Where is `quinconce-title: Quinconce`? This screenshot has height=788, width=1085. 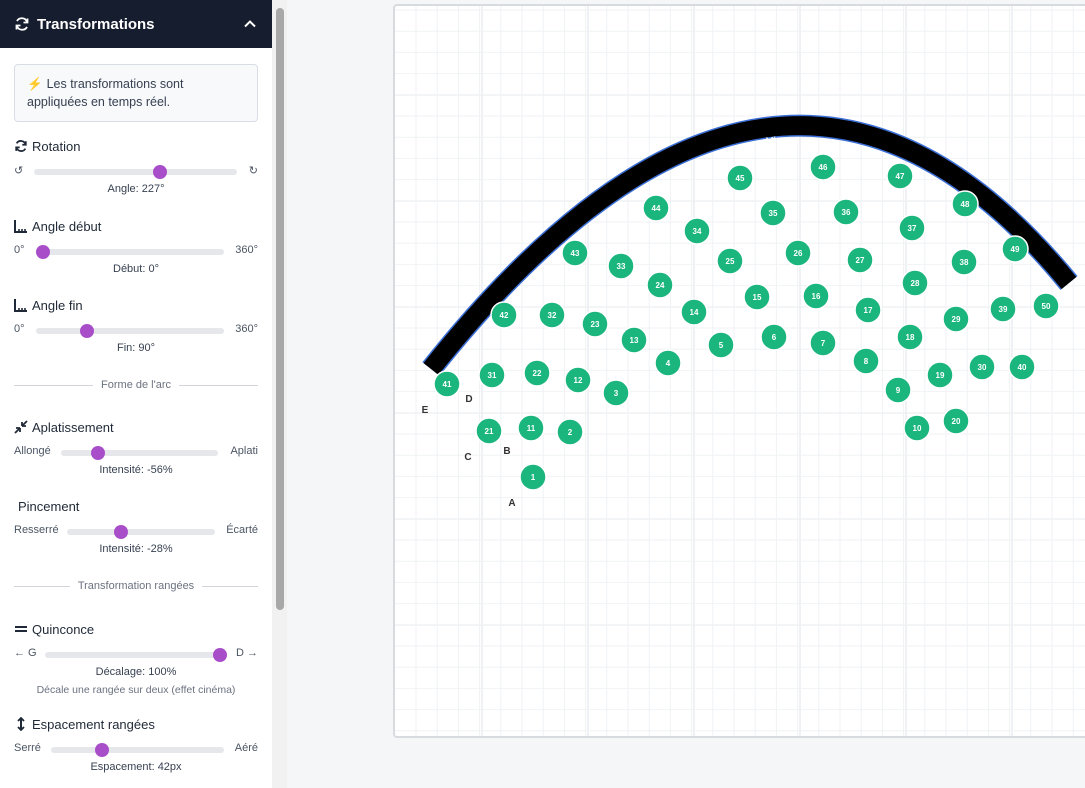
quinconce-title: Quinconce is located at coordinates (63, 629).